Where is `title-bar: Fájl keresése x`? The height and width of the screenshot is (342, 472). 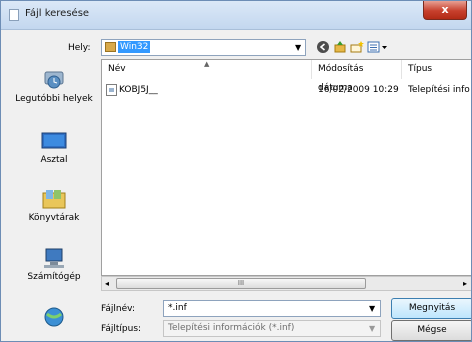
title-bar: Fájl keresése x is located at coordinates (236, 15).